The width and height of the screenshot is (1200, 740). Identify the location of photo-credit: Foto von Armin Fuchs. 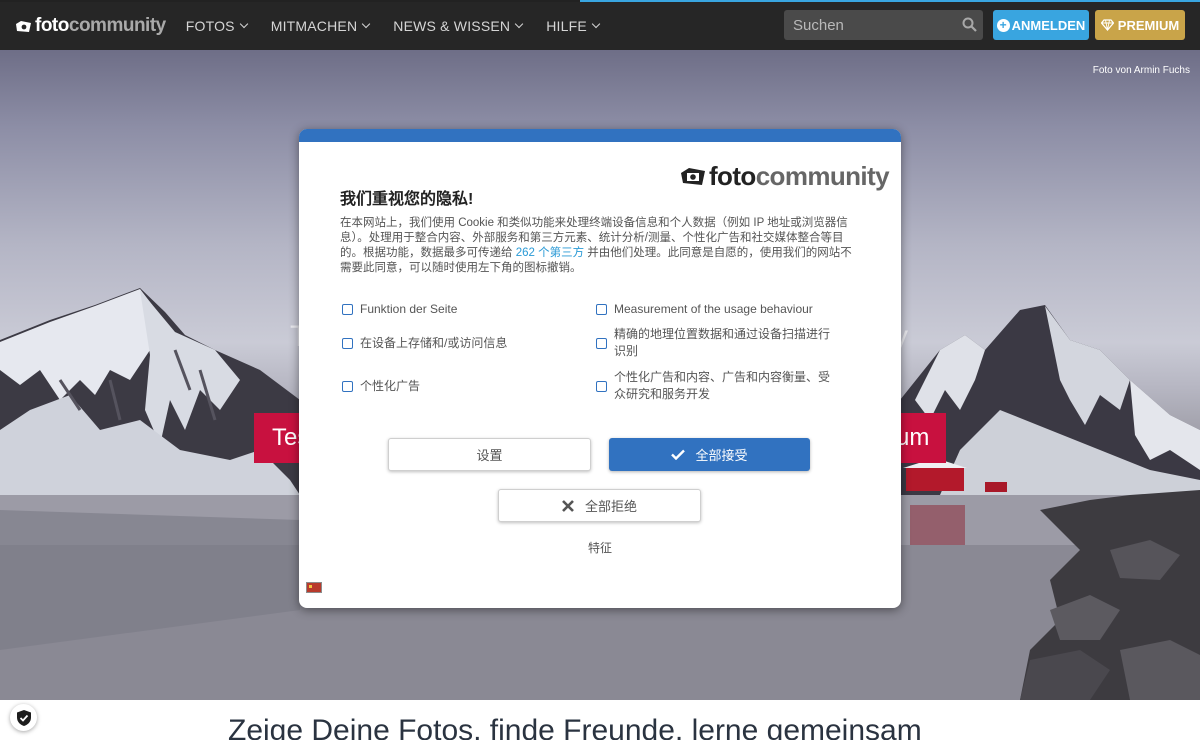
(1141, 70).